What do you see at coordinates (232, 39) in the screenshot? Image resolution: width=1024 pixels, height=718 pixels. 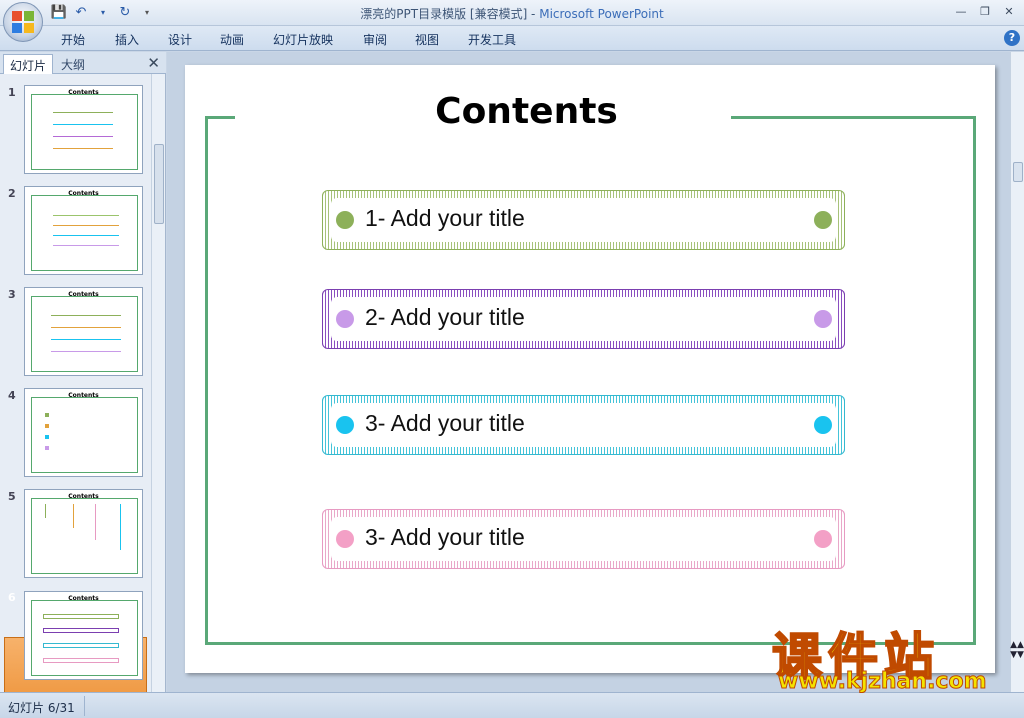 I see `tab-animations: 动画` at bounding box center [232, 39].